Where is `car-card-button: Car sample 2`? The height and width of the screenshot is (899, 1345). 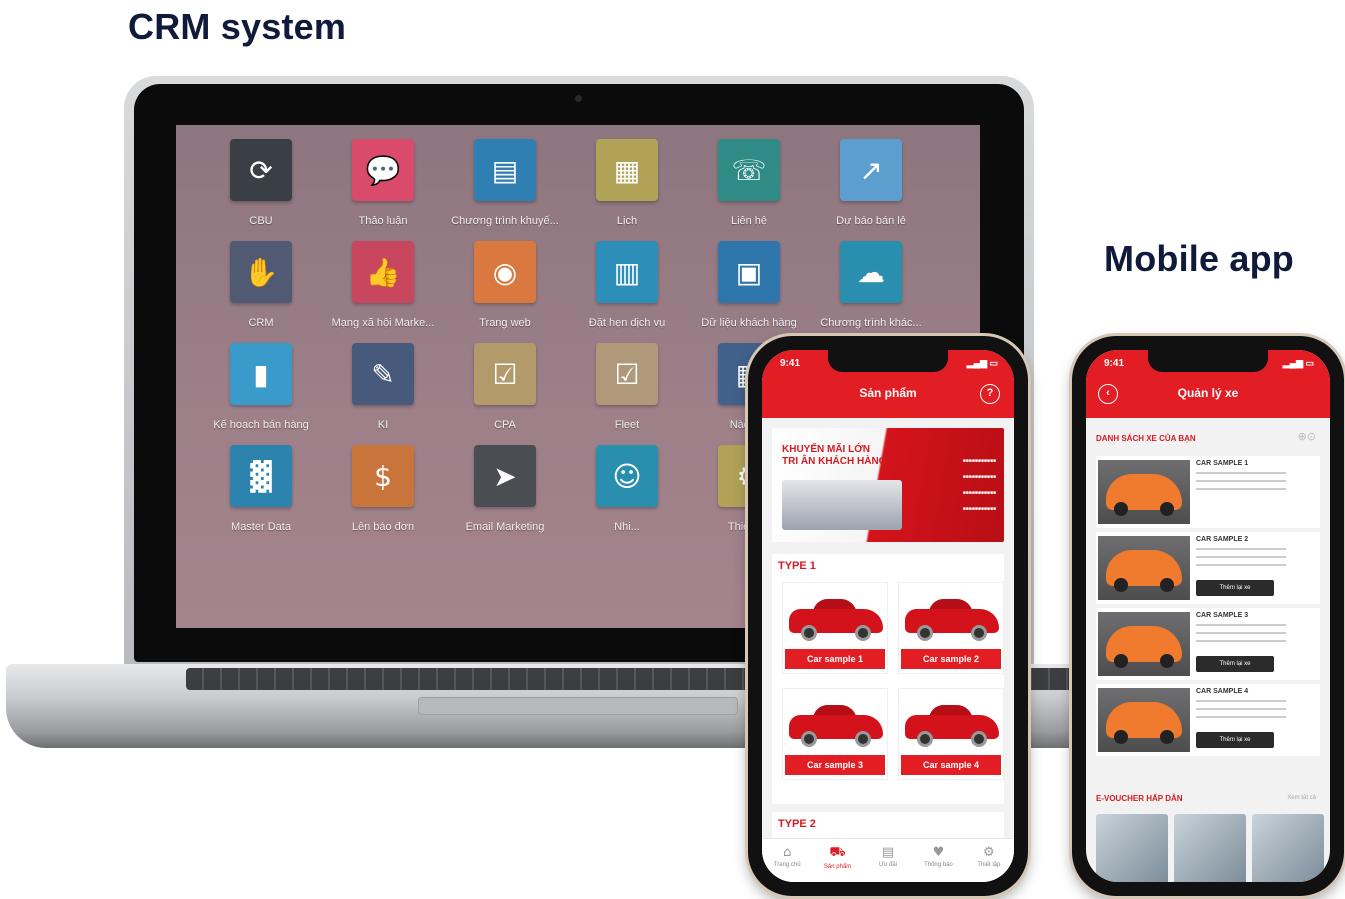
car-card-button: Car sample 2 is located at coordinates (951, 659).